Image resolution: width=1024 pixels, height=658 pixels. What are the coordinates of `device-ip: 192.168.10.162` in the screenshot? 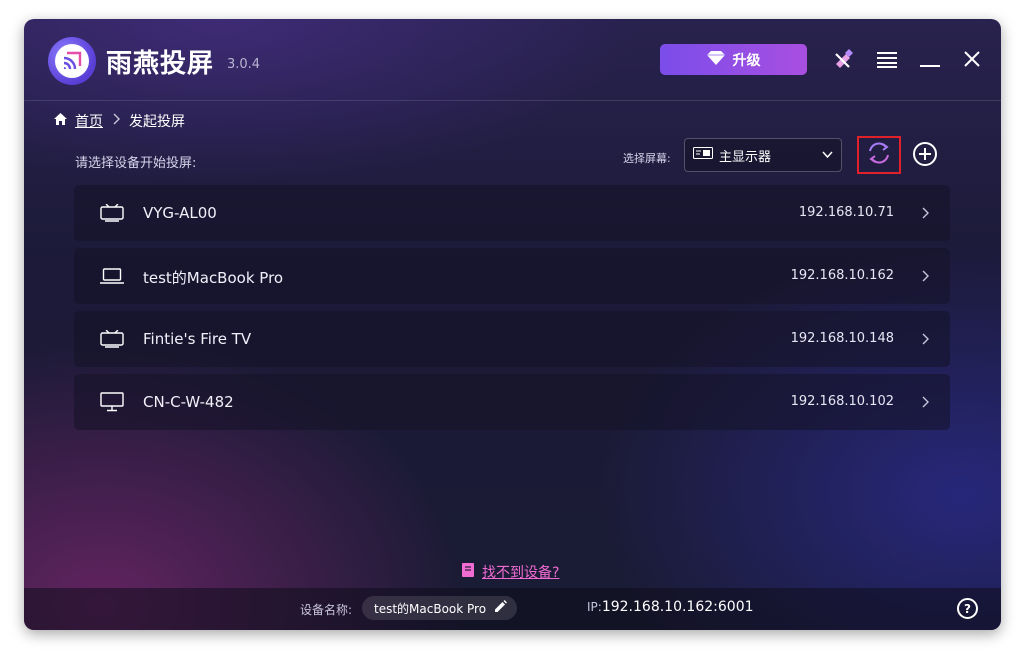 It's located at (842, 275).